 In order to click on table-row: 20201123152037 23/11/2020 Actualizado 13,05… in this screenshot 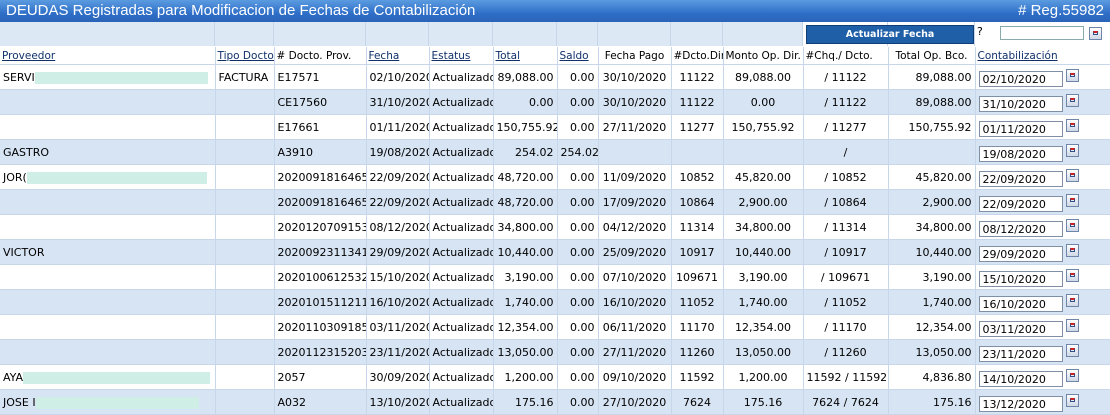, I will do `click(555, 352)`.